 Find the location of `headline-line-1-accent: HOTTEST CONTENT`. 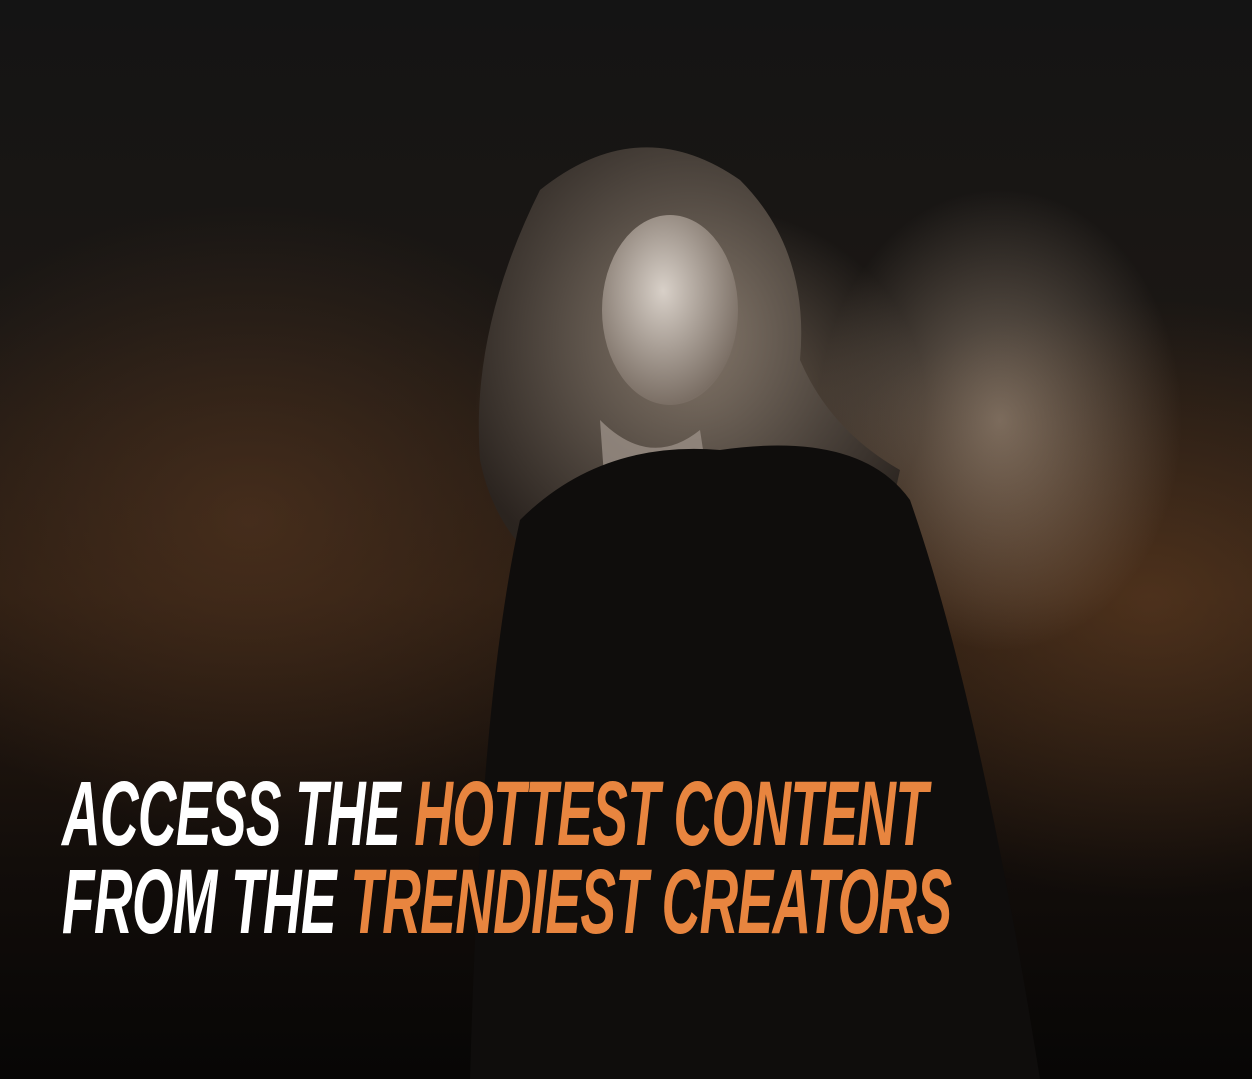

headline-line-1-accent: HOTTEST CONTENT is located at coordinates (671, 814).